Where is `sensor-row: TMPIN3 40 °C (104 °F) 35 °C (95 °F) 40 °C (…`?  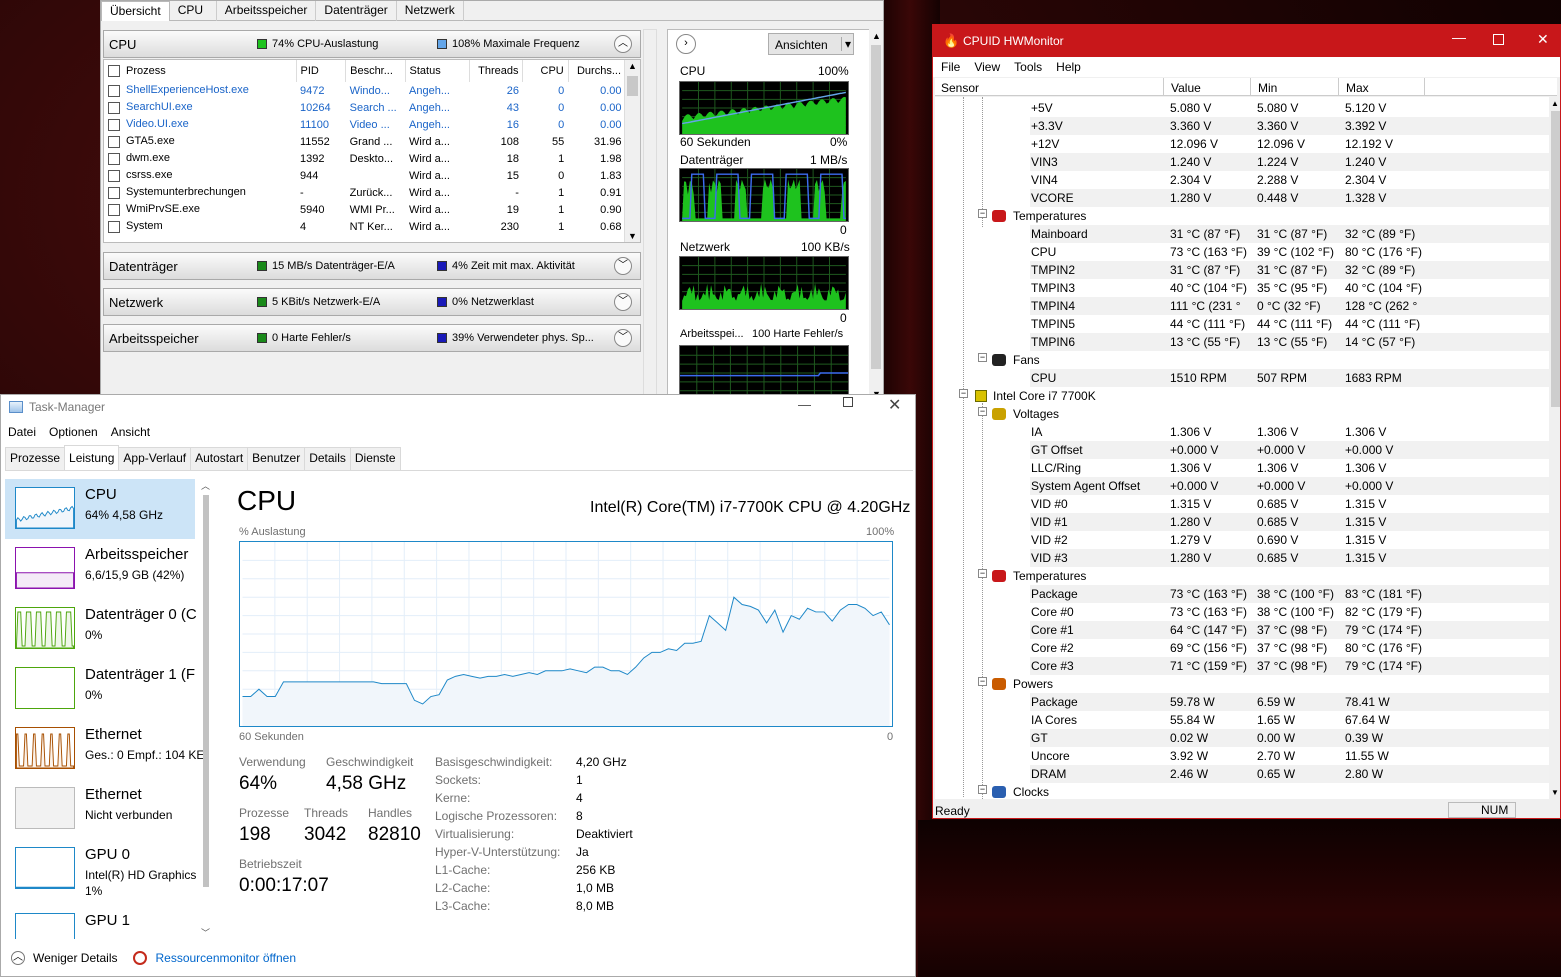
sensor-row: TMPIN3 40 °C (104 °F) 35 °C (95 °F) 40 °C (… is located at coordinates (1242, 288).